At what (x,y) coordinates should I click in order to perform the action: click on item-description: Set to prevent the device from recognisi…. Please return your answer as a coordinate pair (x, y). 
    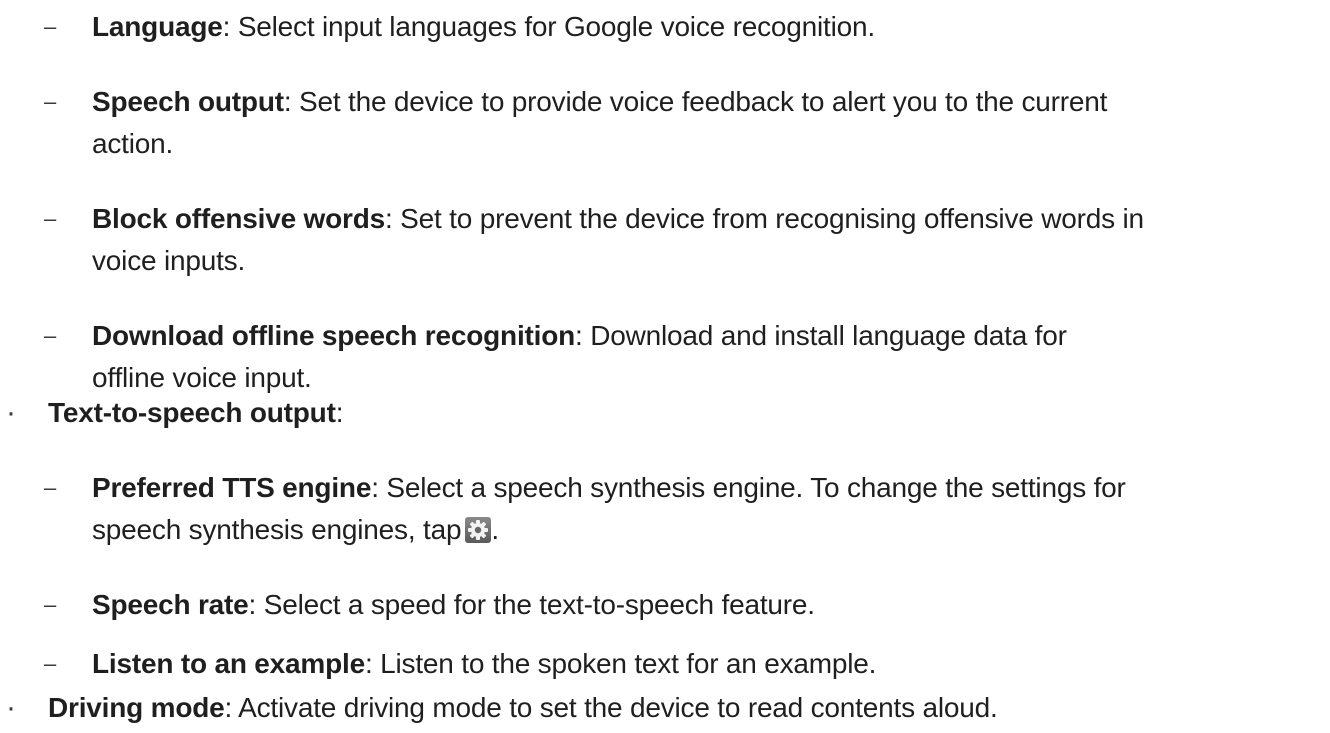
    Looking at the image, I should click on (772, 218).